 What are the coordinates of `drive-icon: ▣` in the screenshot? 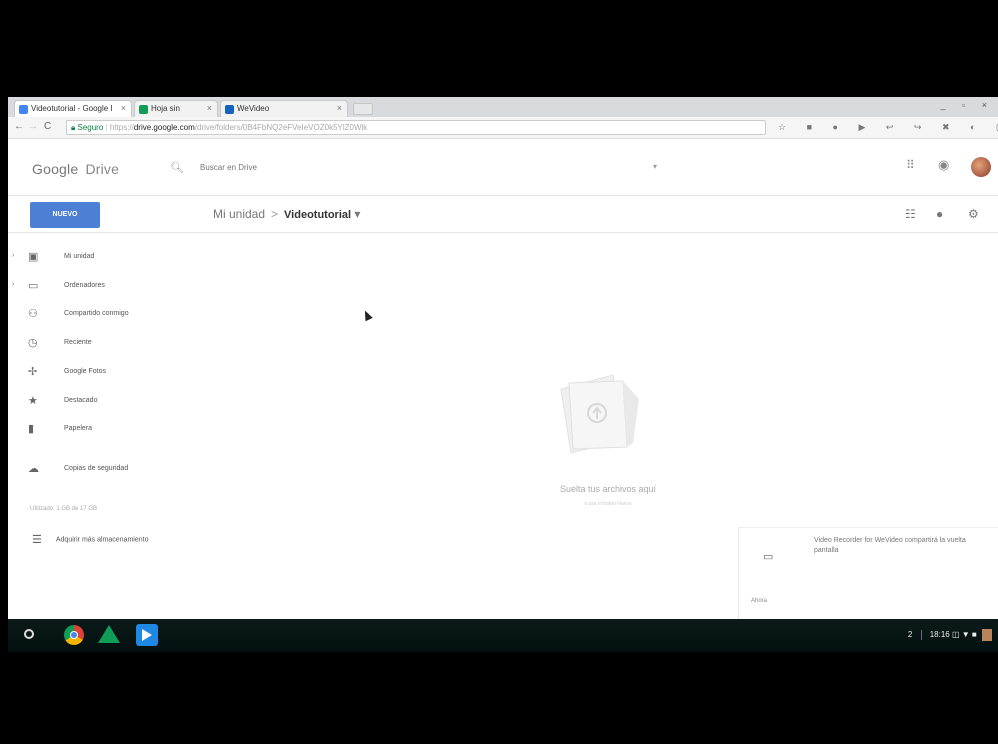 It's located at (33, 257).